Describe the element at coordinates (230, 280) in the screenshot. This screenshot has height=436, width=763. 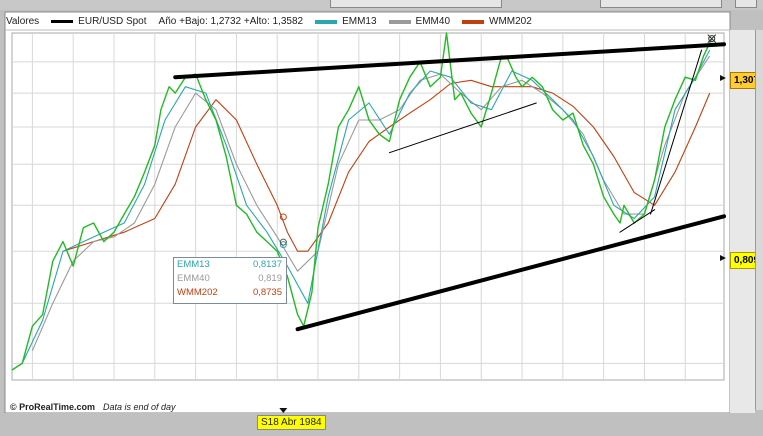
I see `indicator-values-box: EMM13 0,8137 EMM40 0,819 WMM202 0,8735` at that location.